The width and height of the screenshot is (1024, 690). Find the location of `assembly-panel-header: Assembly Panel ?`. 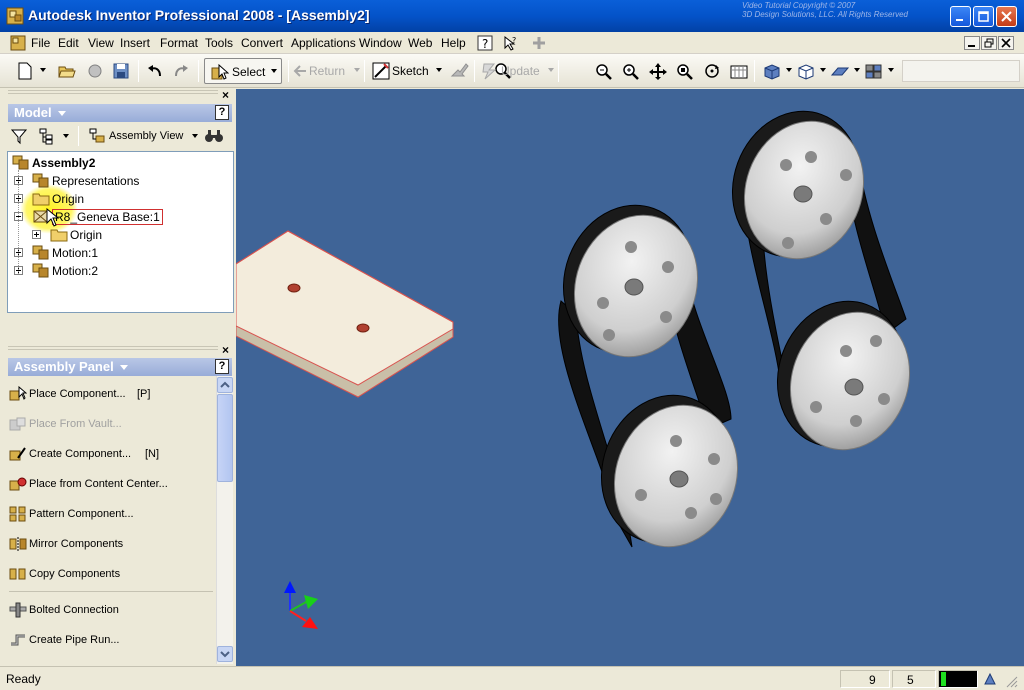

assembly-panel-header: Assembly Panel ? is located at coordinates (120, 367).